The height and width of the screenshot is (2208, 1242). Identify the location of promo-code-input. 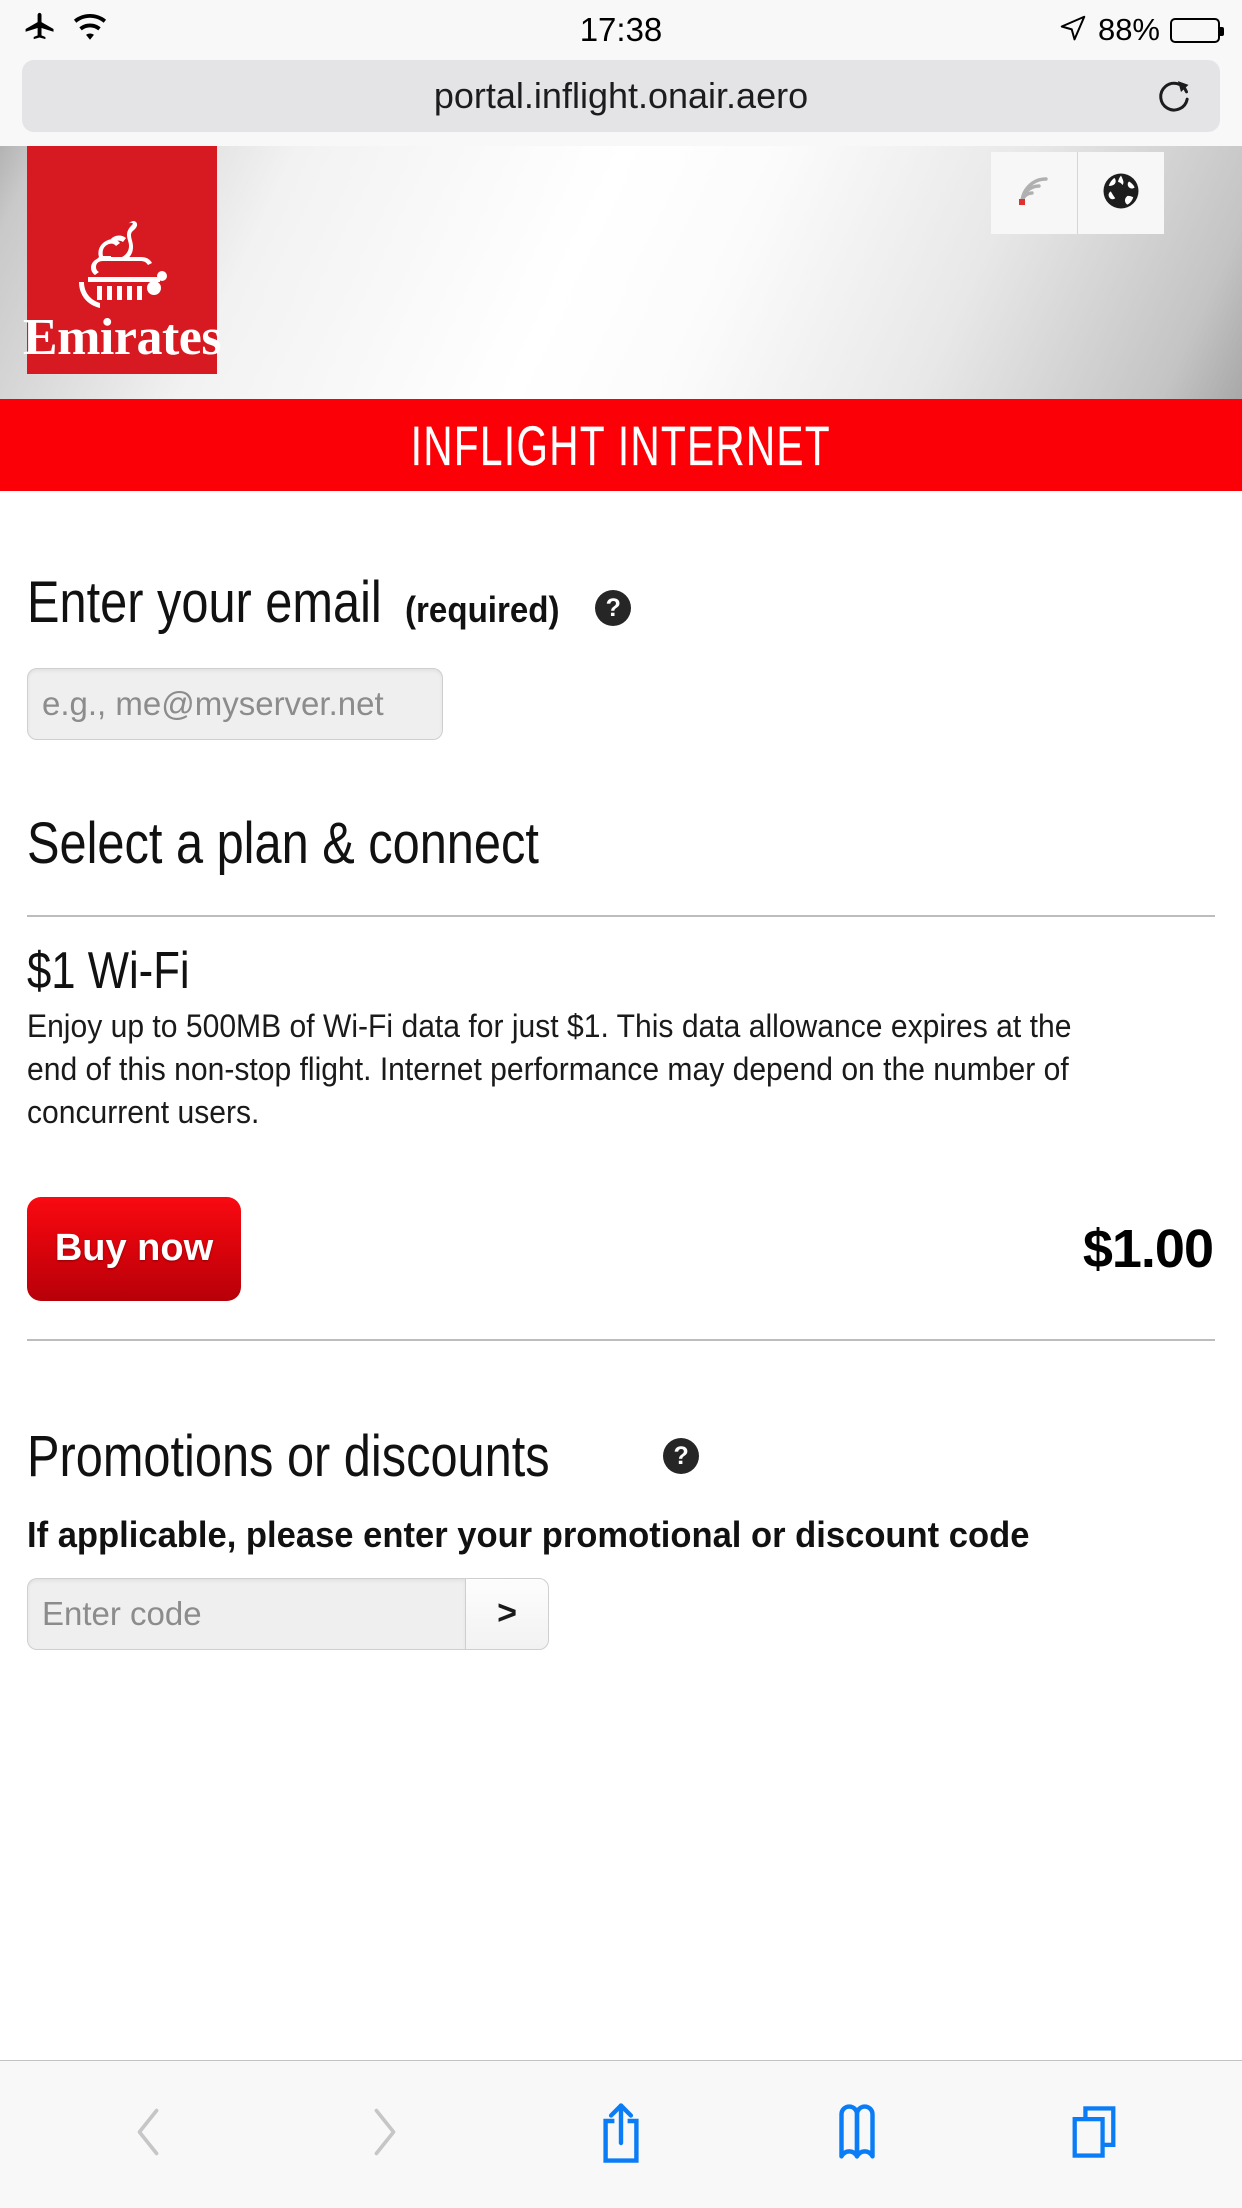
(246, 1613).